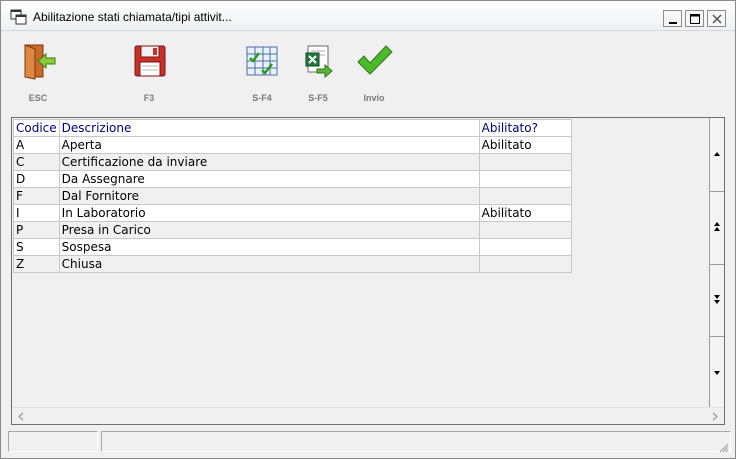 This screenshot has width=736, height=459. Describe the element at coordinates (525, 128) in the screenshot. I see `column-header-abilitato: Abilitato?` at that location.